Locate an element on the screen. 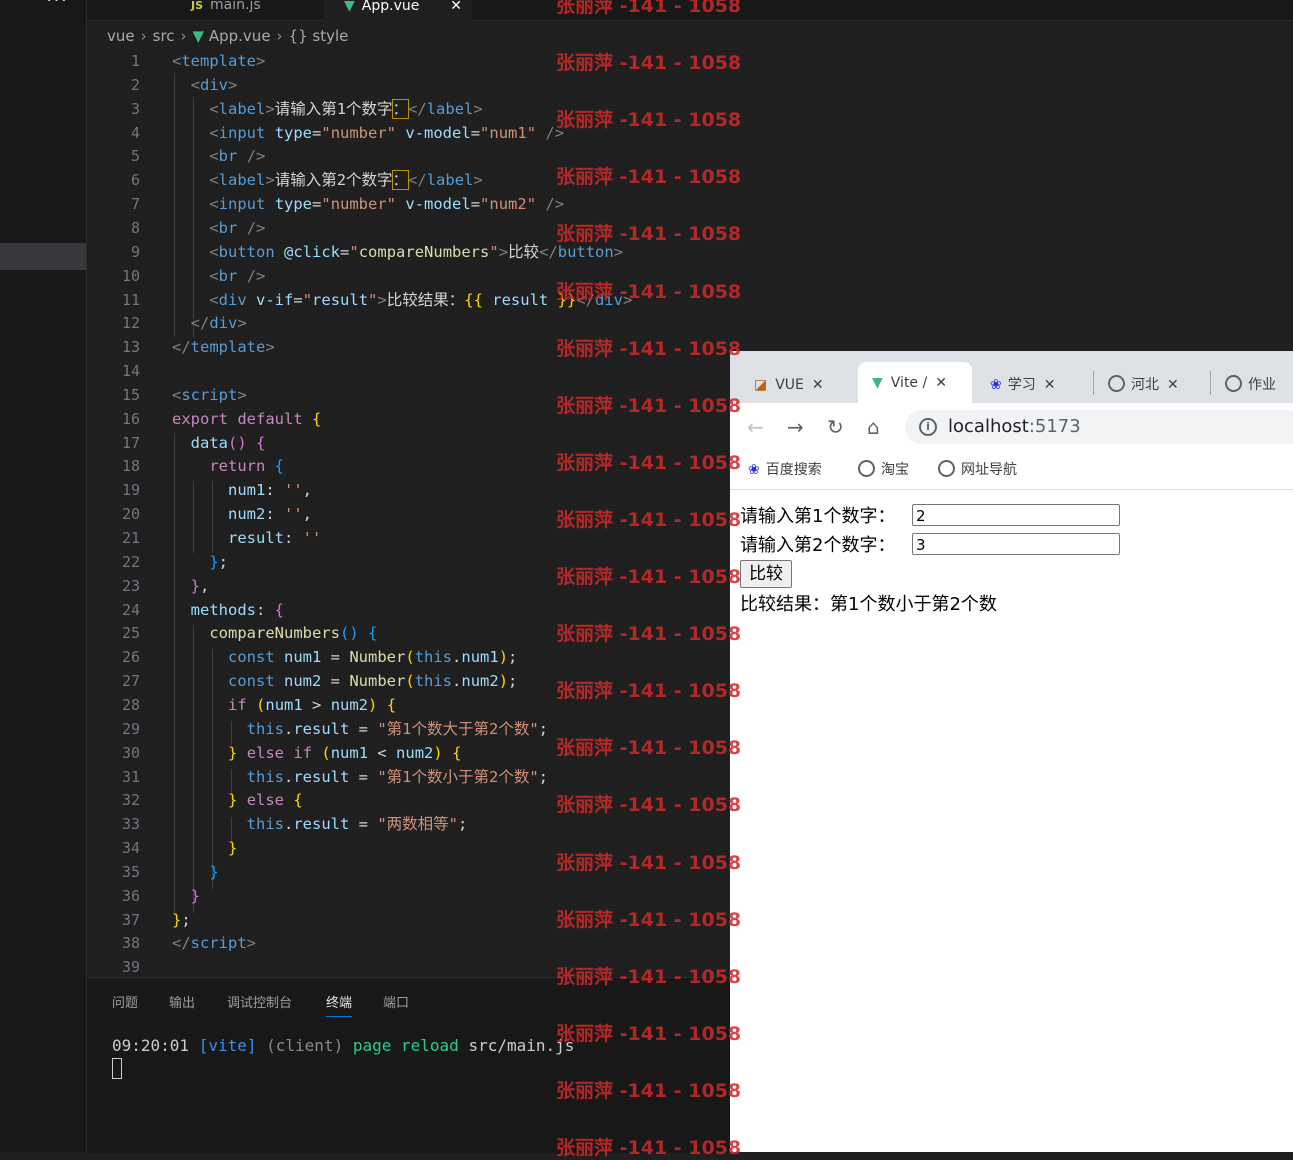 This screenshot has width=1293, height=1160. code-token: br is located at coordinates (228, 156).